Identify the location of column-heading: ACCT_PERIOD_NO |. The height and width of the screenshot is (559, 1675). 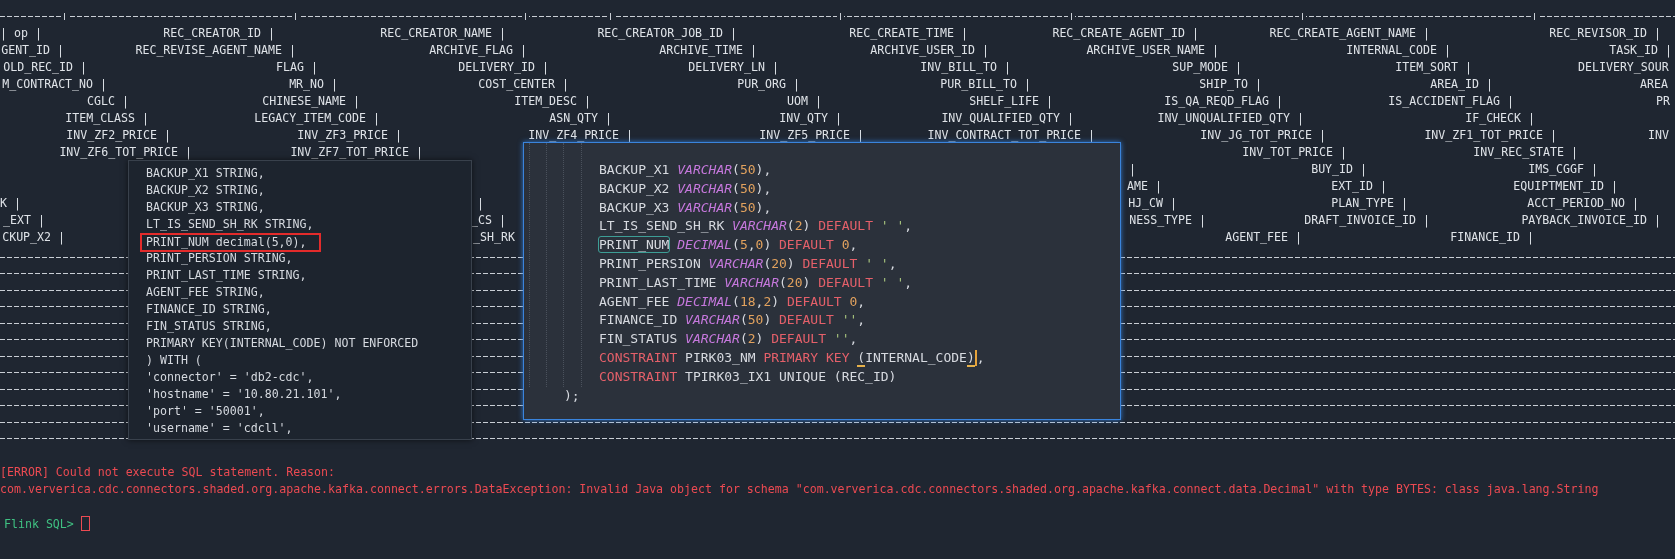
(1583, 203).